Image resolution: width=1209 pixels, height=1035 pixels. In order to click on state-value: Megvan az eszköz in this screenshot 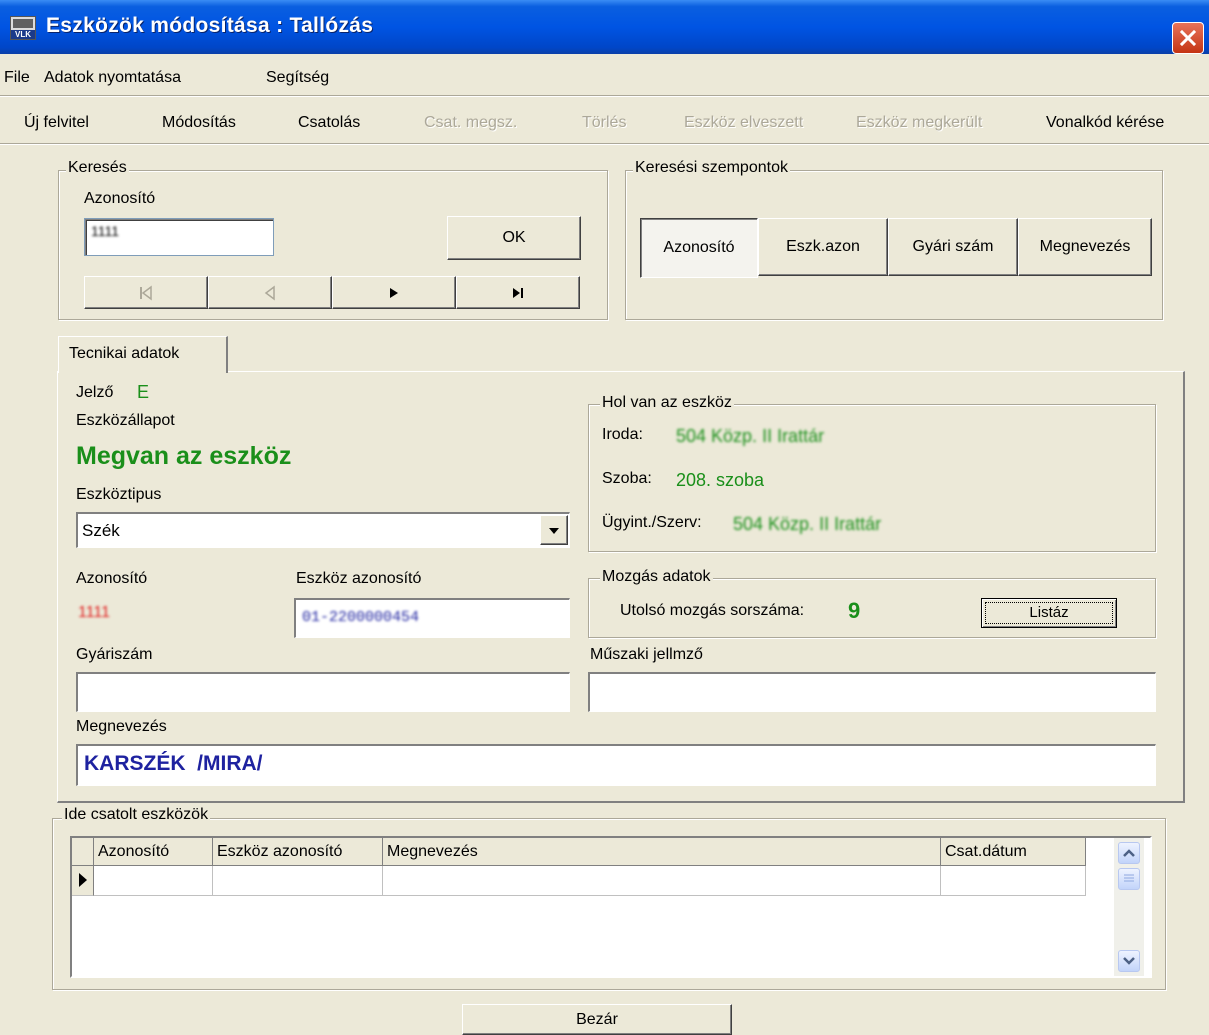, I will do `click(184, 456)`.